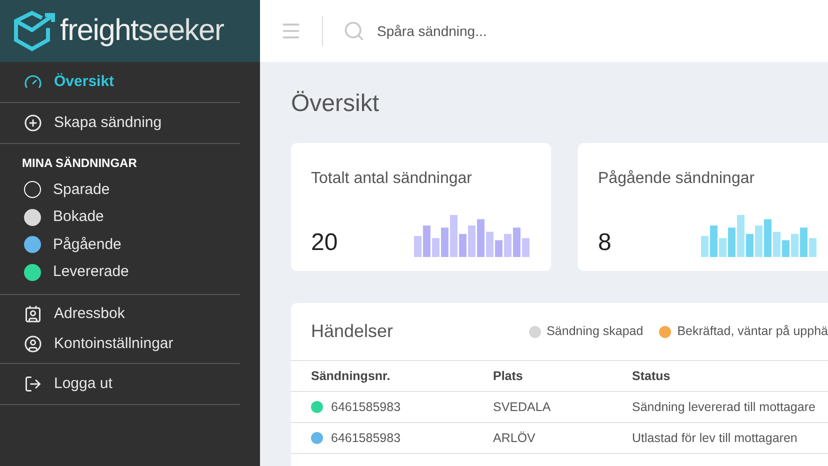  I want to click on sidebar-item: Skapa sändning, so click(130, 123).